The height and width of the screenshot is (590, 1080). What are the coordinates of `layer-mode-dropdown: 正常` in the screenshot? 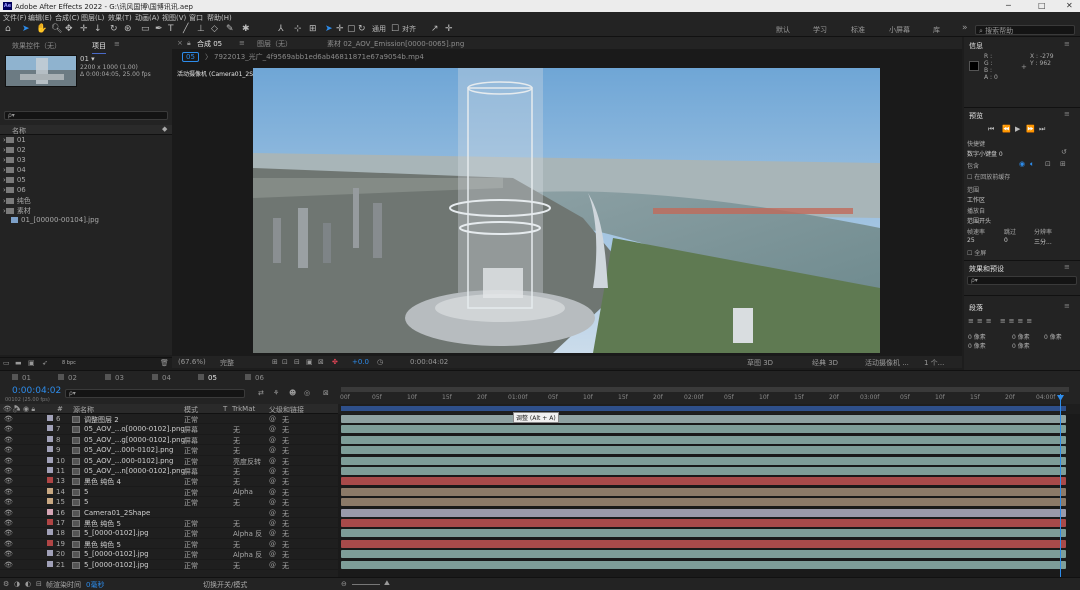 It's located at (191, 566).